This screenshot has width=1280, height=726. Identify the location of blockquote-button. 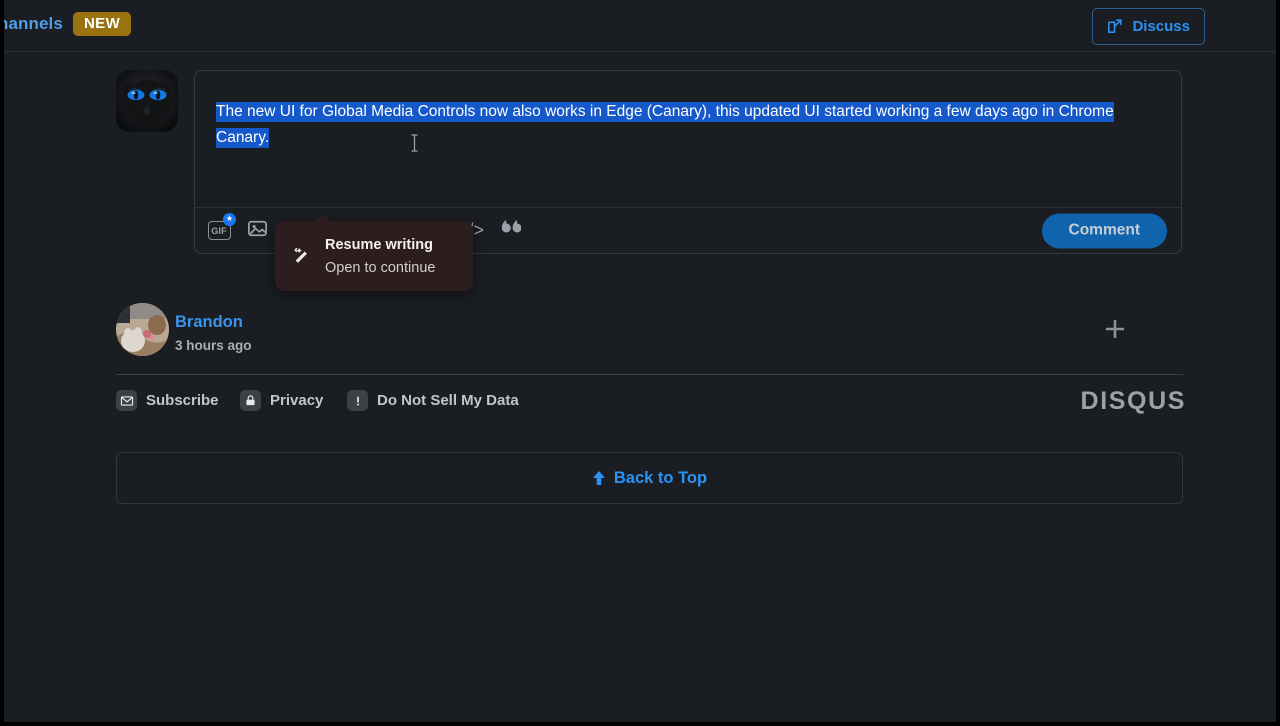
(509, 231).